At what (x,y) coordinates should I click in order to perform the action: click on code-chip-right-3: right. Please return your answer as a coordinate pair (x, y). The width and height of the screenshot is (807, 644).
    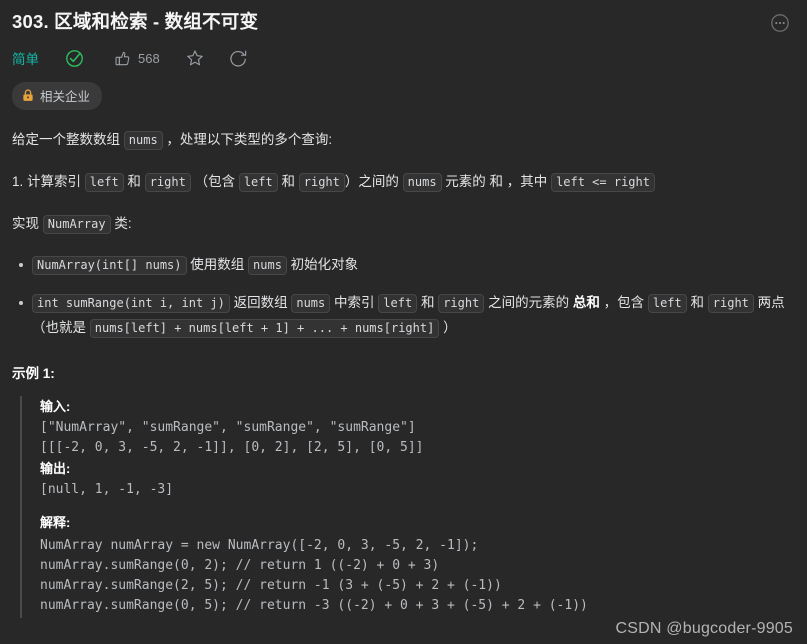
    Looking at the image, I should click on (461, 303).